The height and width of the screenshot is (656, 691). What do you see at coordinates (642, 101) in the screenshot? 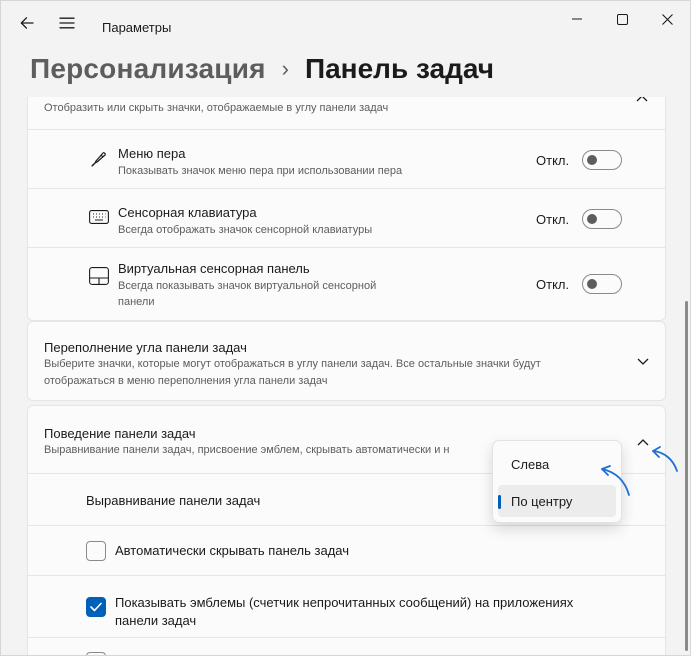
I see `chevron-up-icon` at bounding box center [642, 101].